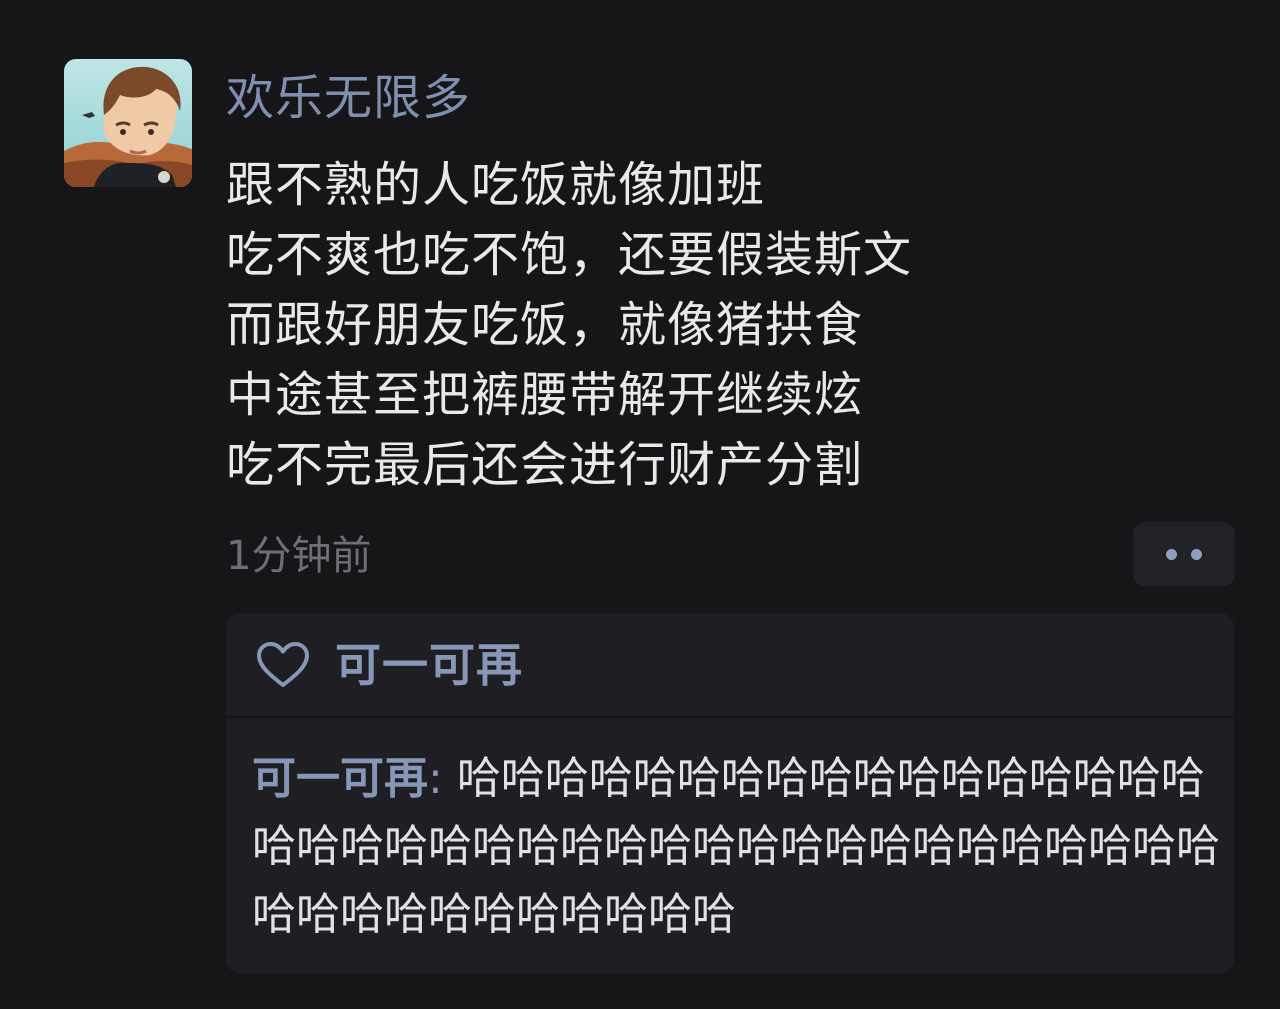  I want to click on post-line: 中途甚至把裤腰带解开继续炫, so click(545, 395).